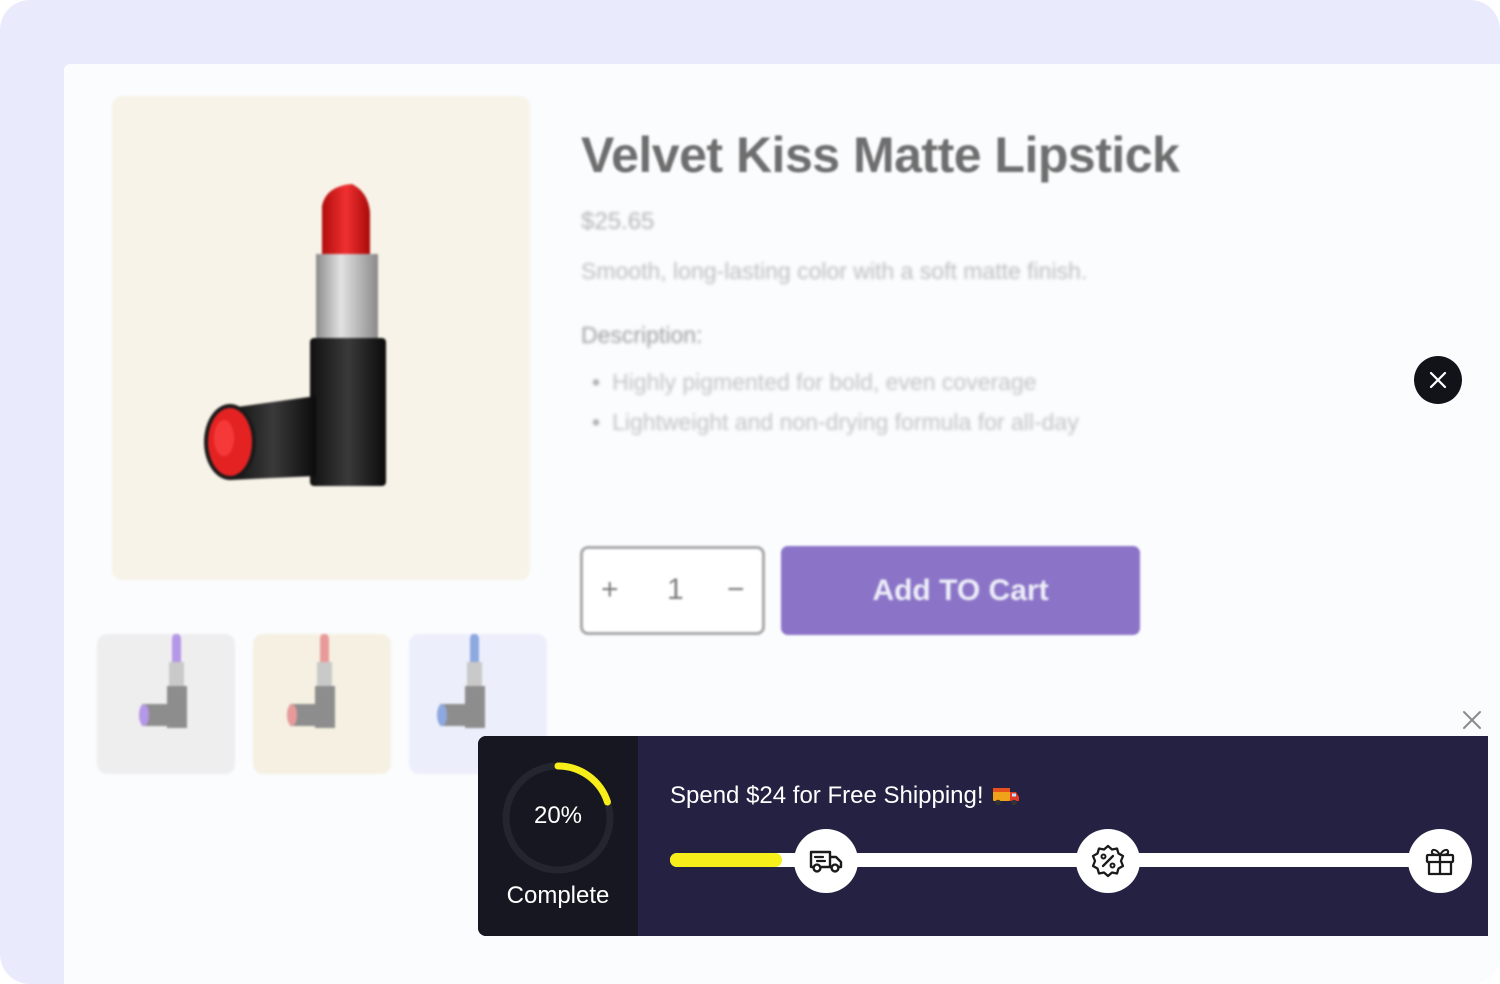 The height and width of the screenshot is (984, 1500). What do you see at coordinates (736, 590) in the screenshot?
I see `decrease-quantity-button: −` at bounding box center [736, 590].